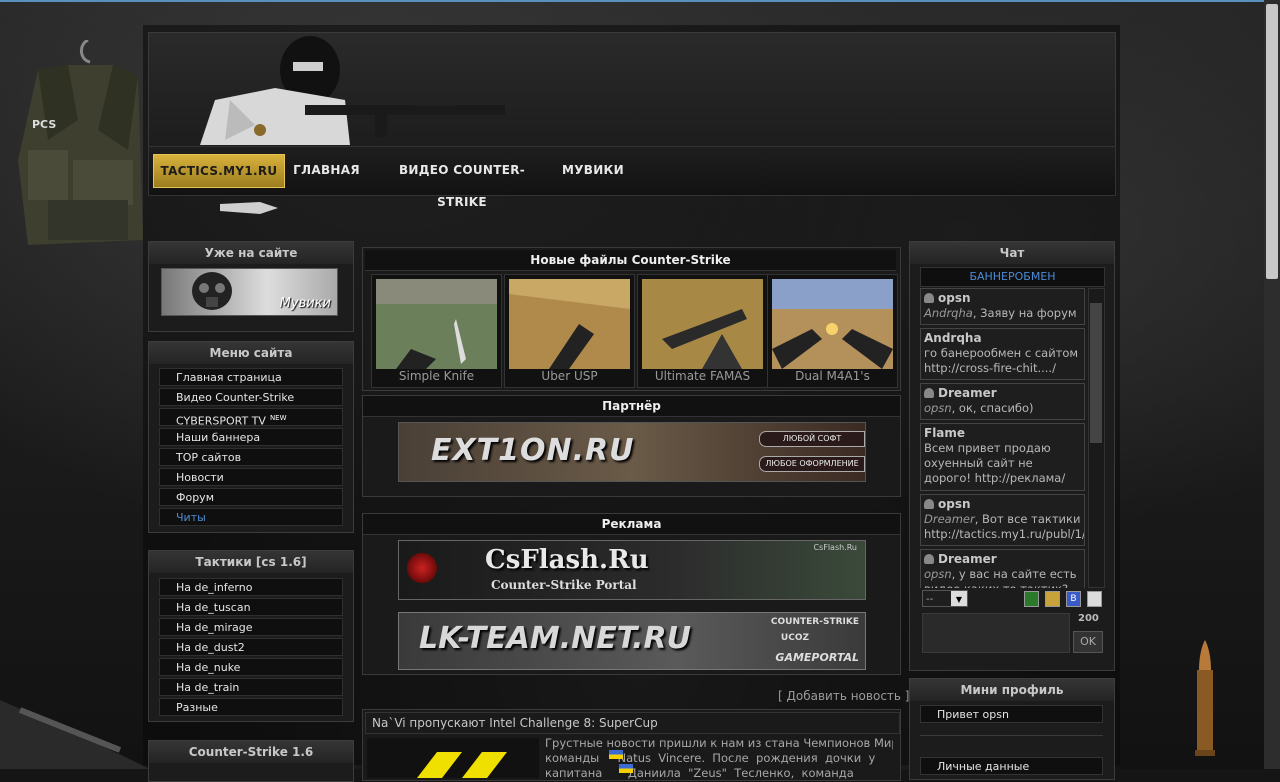  What do you see at coordinates (702, 331) in the screenshot?
I see `file-card: Ultimate FAMAS` at bounding box center [702, 331].